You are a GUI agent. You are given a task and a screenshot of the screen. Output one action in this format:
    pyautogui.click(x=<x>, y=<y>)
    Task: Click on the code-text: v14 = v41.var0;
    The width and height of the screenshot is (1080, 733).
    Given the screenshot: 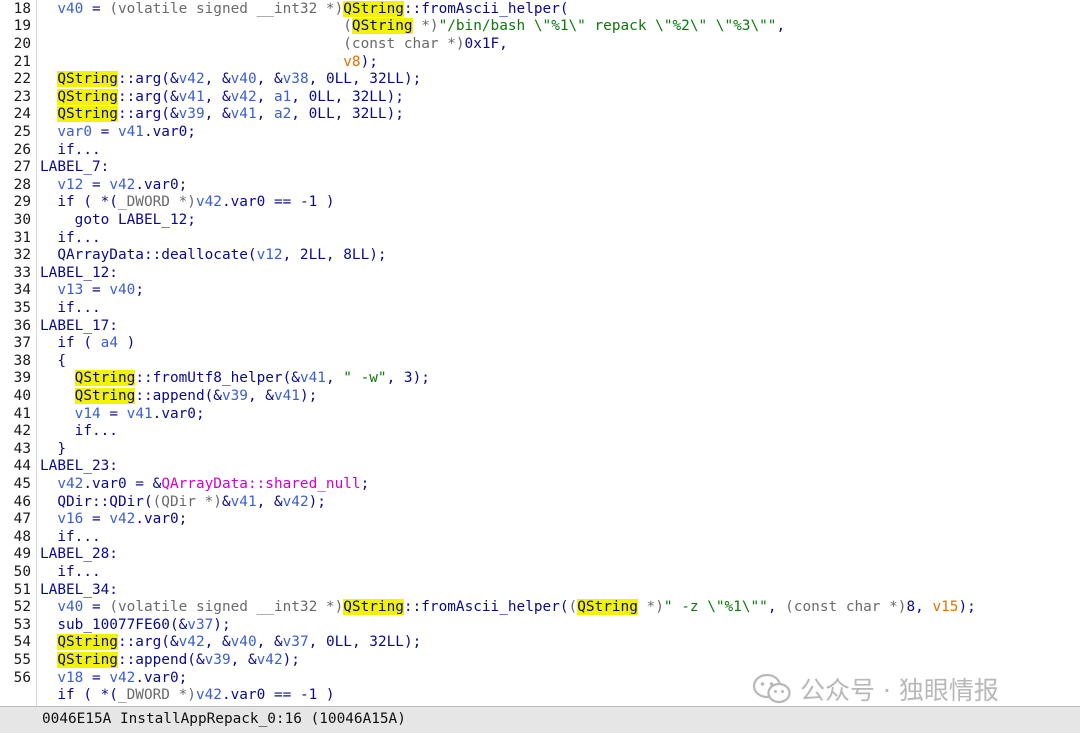 What is the action you would take?
    pyautogui.click(x=122, y=415)
    